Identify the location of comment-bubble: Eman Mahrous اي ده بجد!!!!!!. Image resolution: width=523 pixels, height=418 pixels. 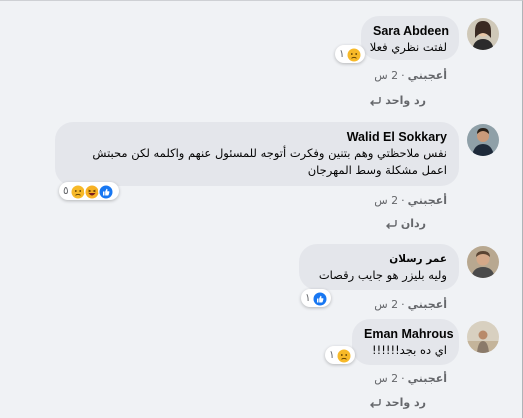
(405, 342).